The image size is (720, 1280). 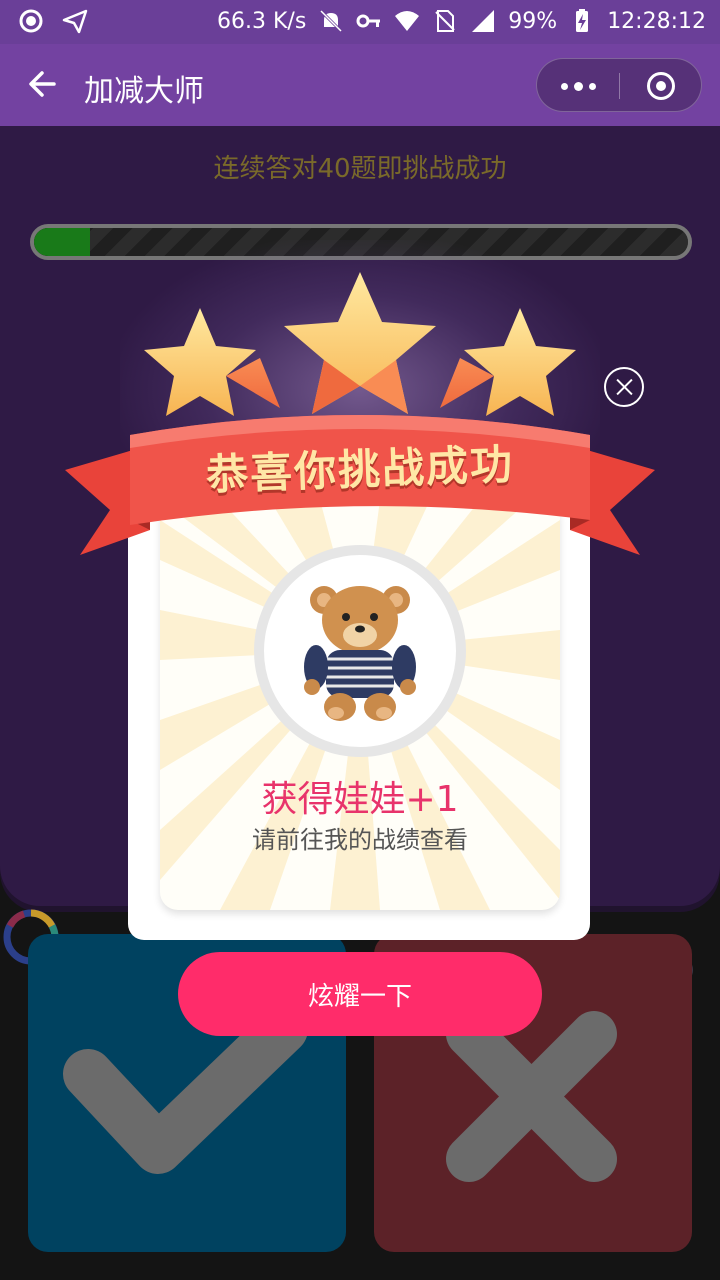 What do you see at coordinates (661, 86) in the screenshot?
I see `close-mini-program-icon` at bounding box center [661, 86].